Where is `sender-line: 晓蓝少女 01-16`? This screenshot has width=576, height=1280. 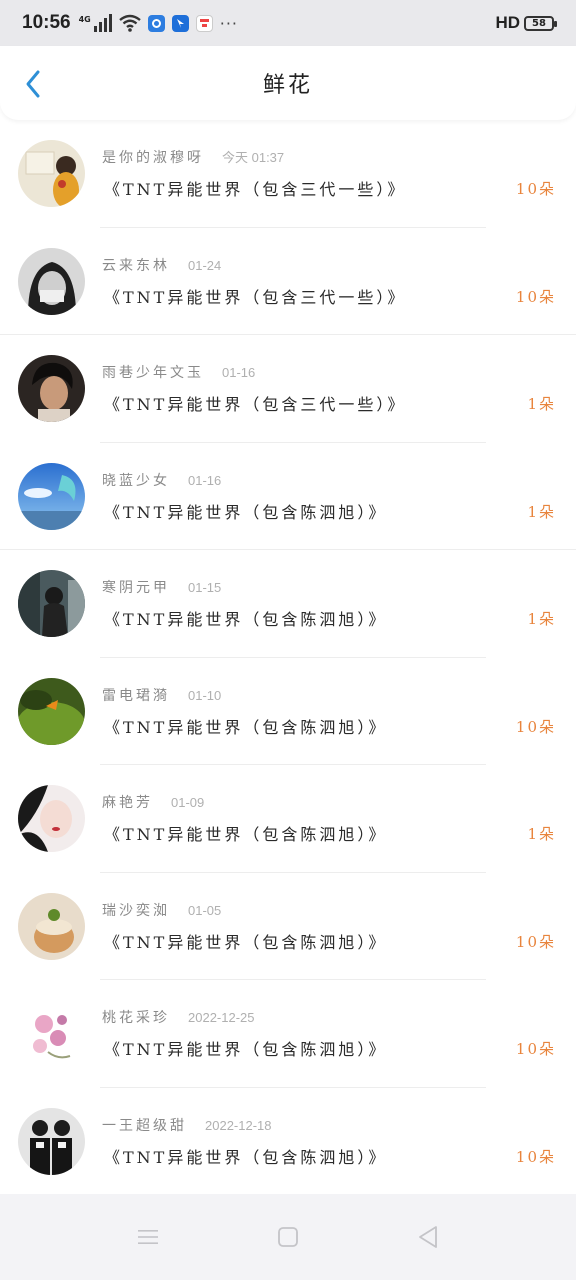 sender-line: 晓蓝少女 01-16 is located at coordinates (161, 480).